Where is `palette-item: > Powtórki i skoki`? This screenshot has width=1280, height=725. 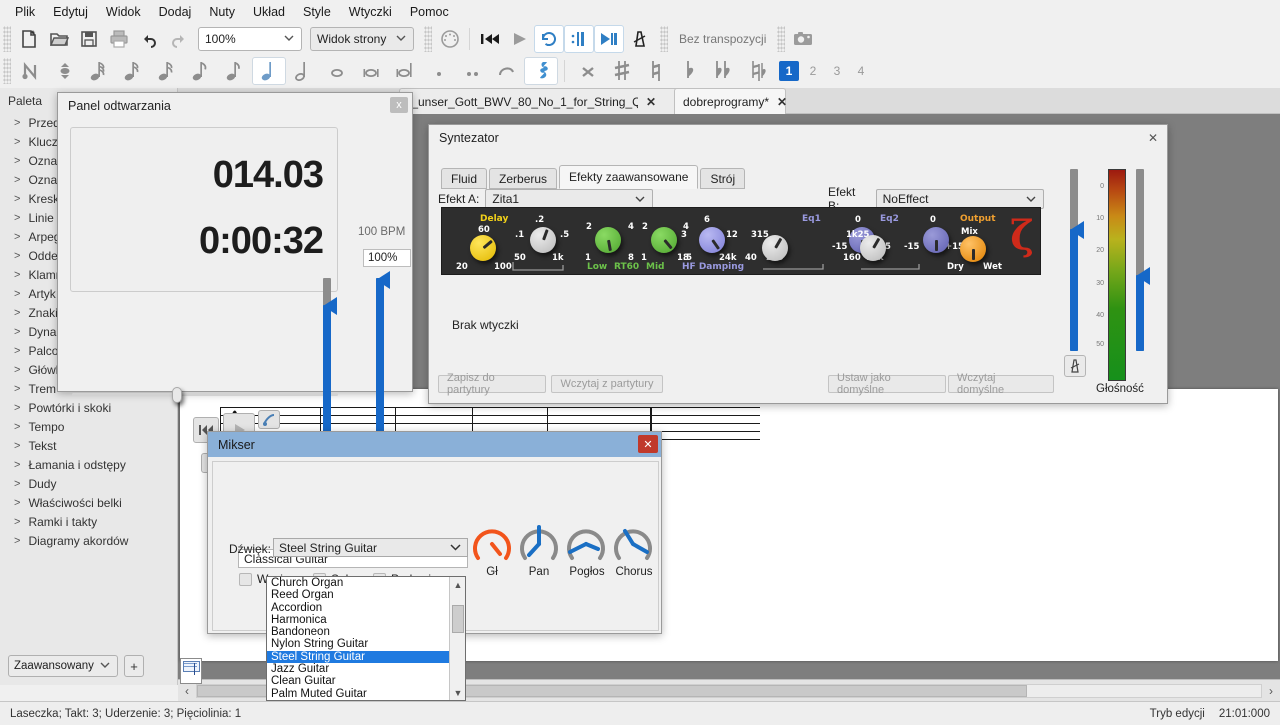 palette-item: > Powtórki i skoki is located at coordinates (88, 407).